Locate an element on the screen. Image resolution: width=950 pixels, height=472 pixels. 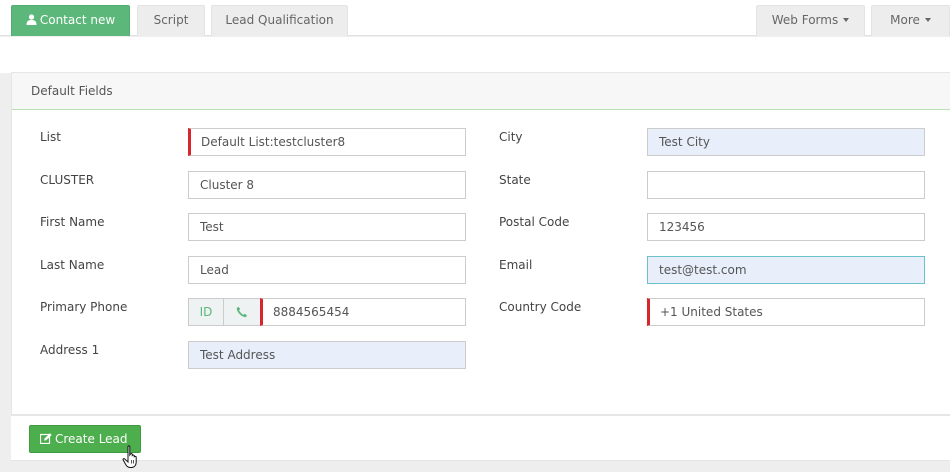
phone-id-addon: ID is located at coordinates (206, 312).